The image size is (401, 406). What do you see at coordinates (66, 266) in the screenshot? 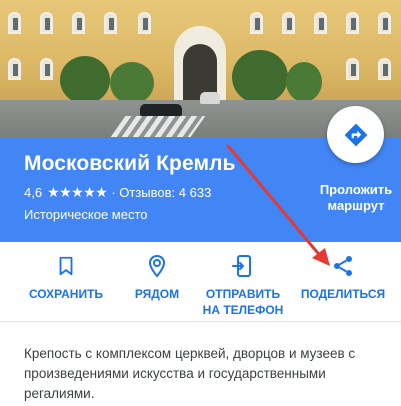
I see `bookmark-icon` at bounding box center [66, 266].